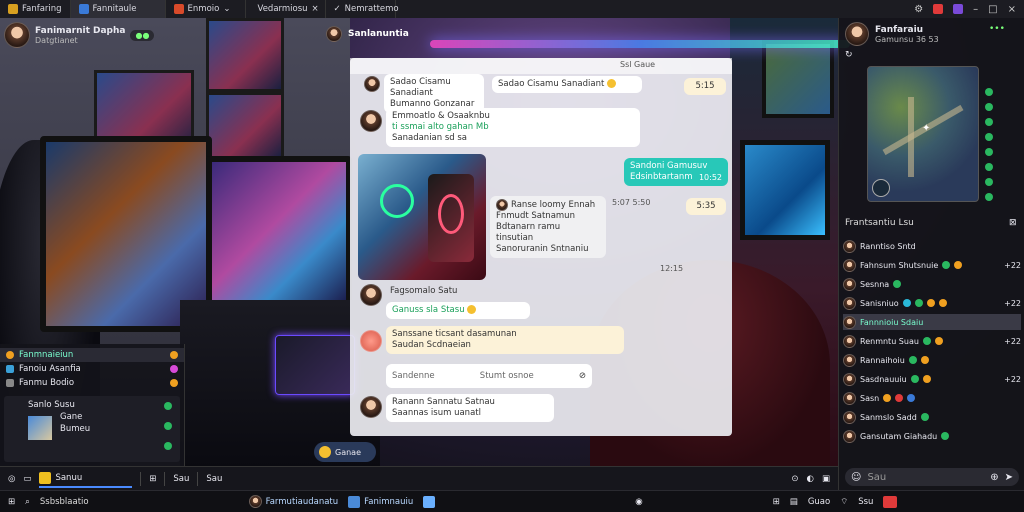  Describe the element at coordinates (64, 502) in the screenshot. I see `taskbar-search: Ssbsblaatio` at that location.